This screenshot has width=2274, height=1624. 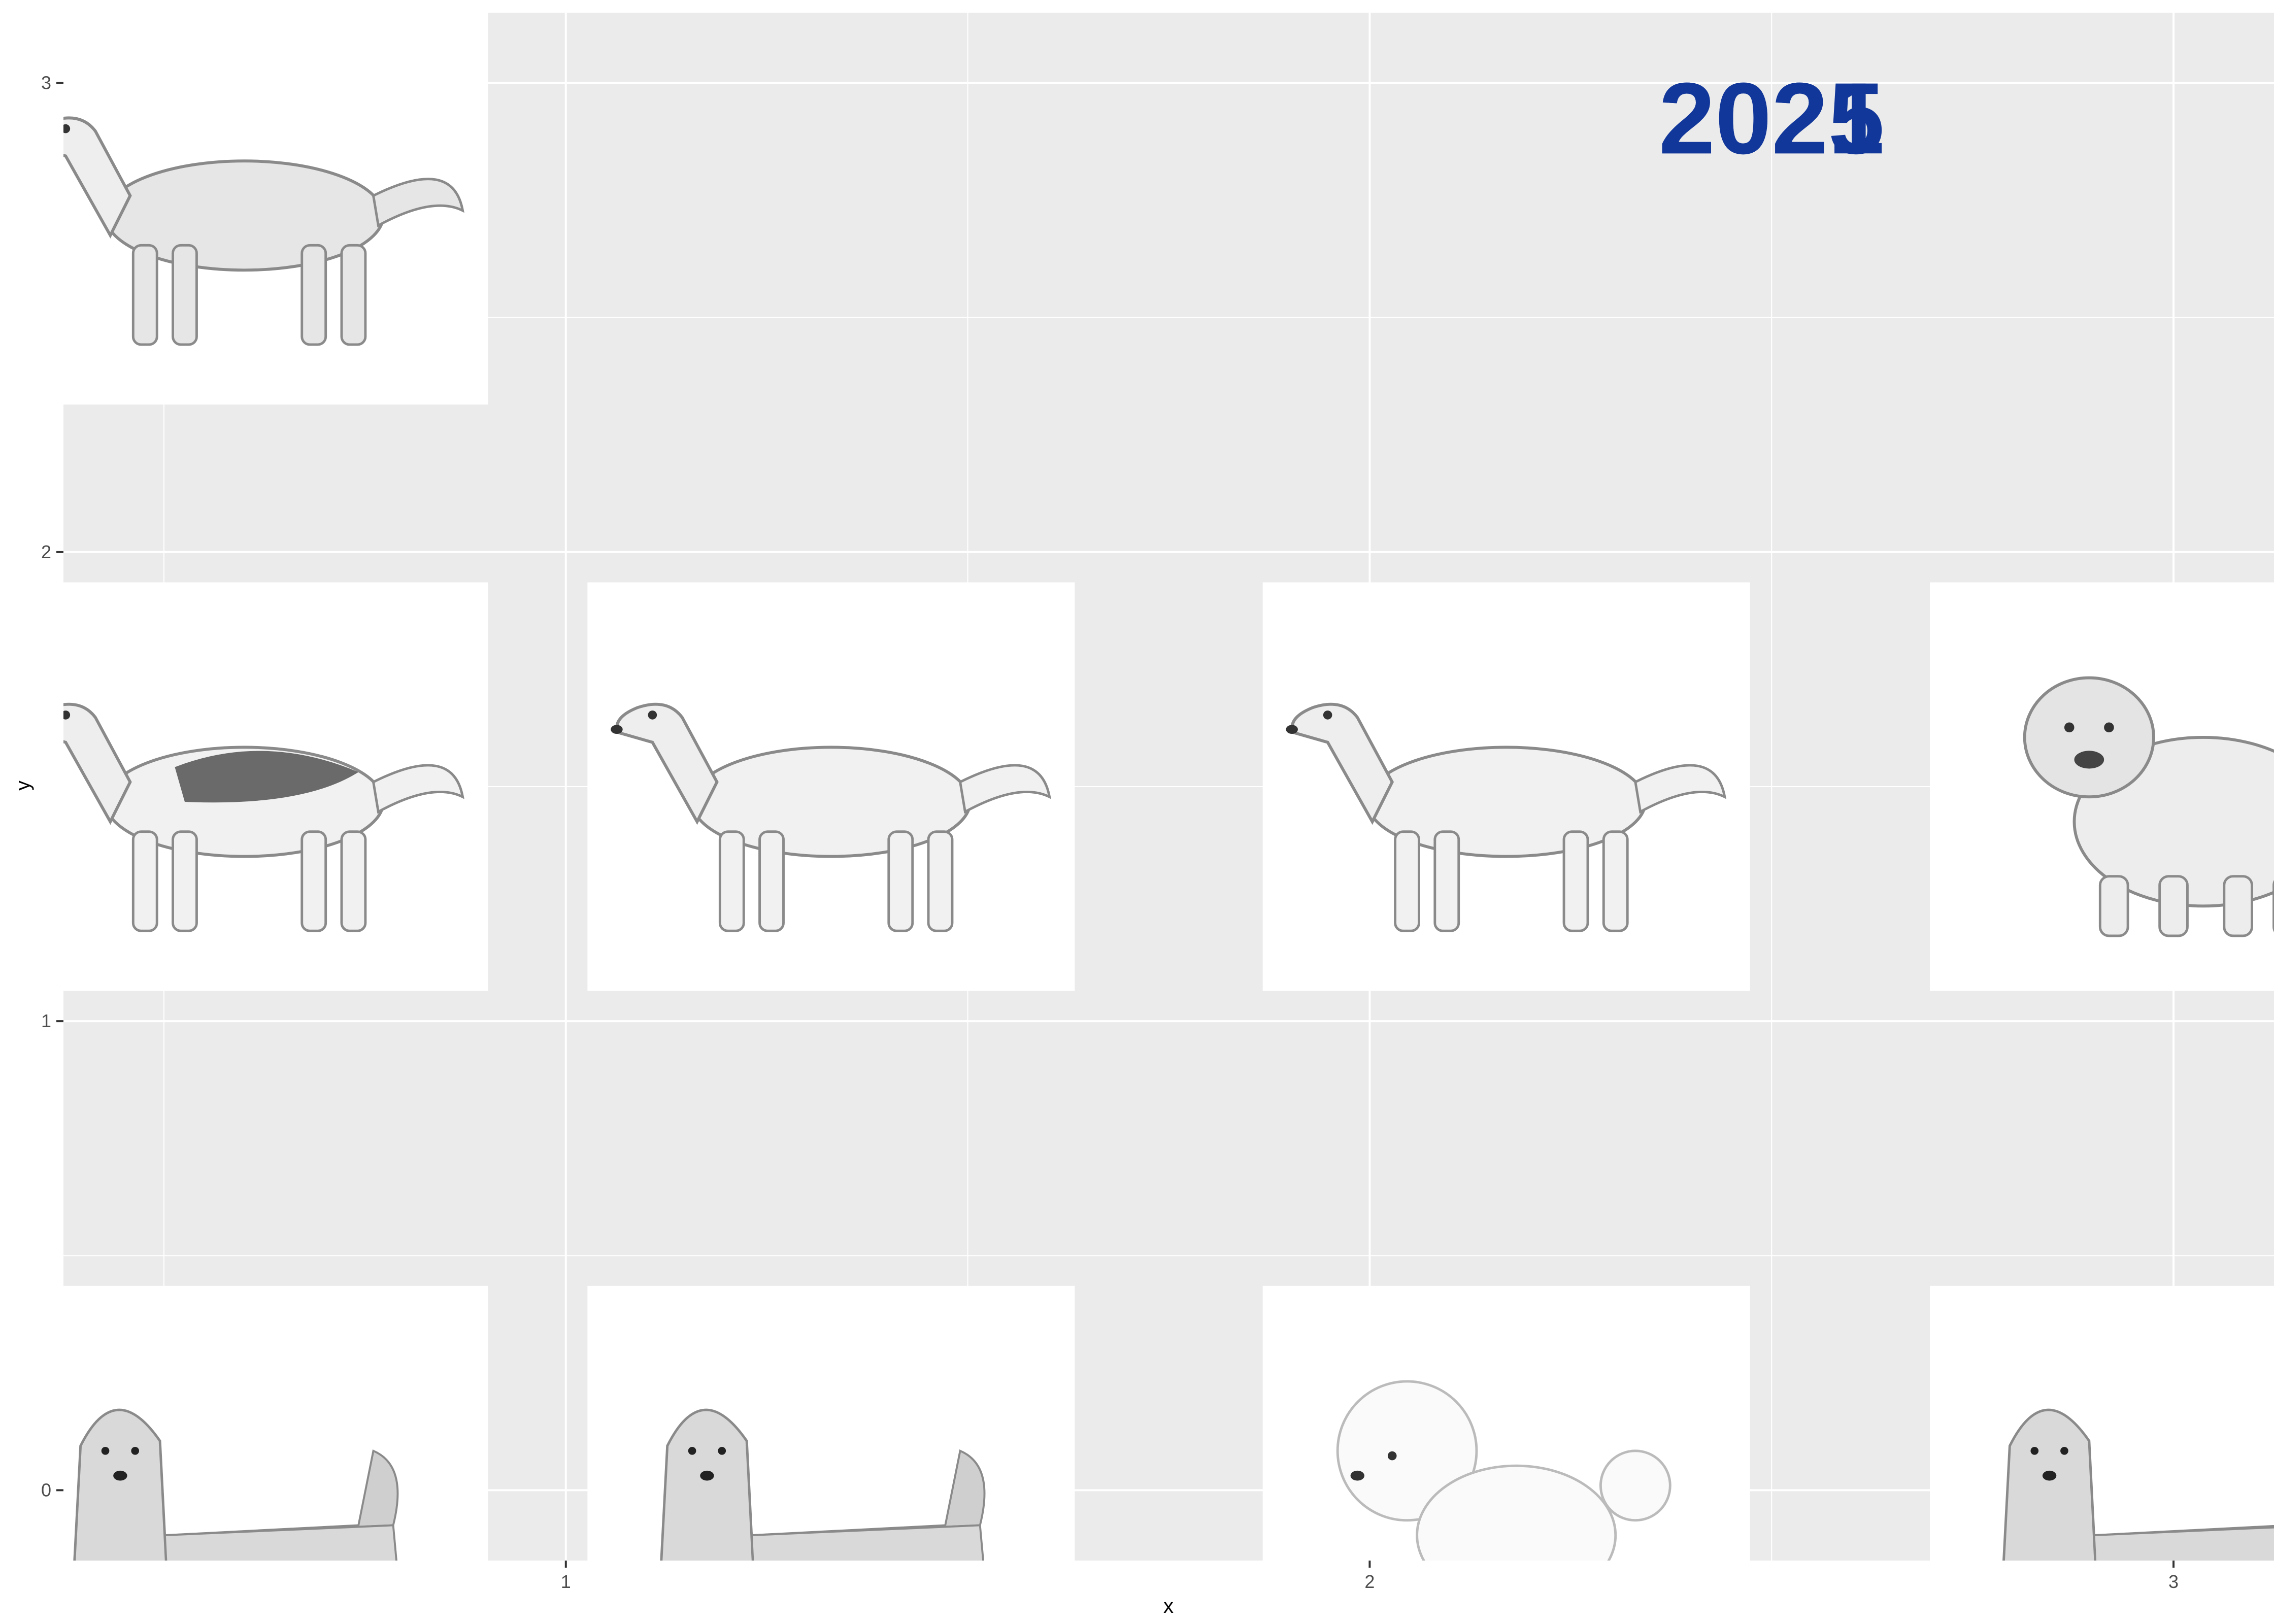 I want to click on year-annotation: 20212025, so click(x=1772, y=118).